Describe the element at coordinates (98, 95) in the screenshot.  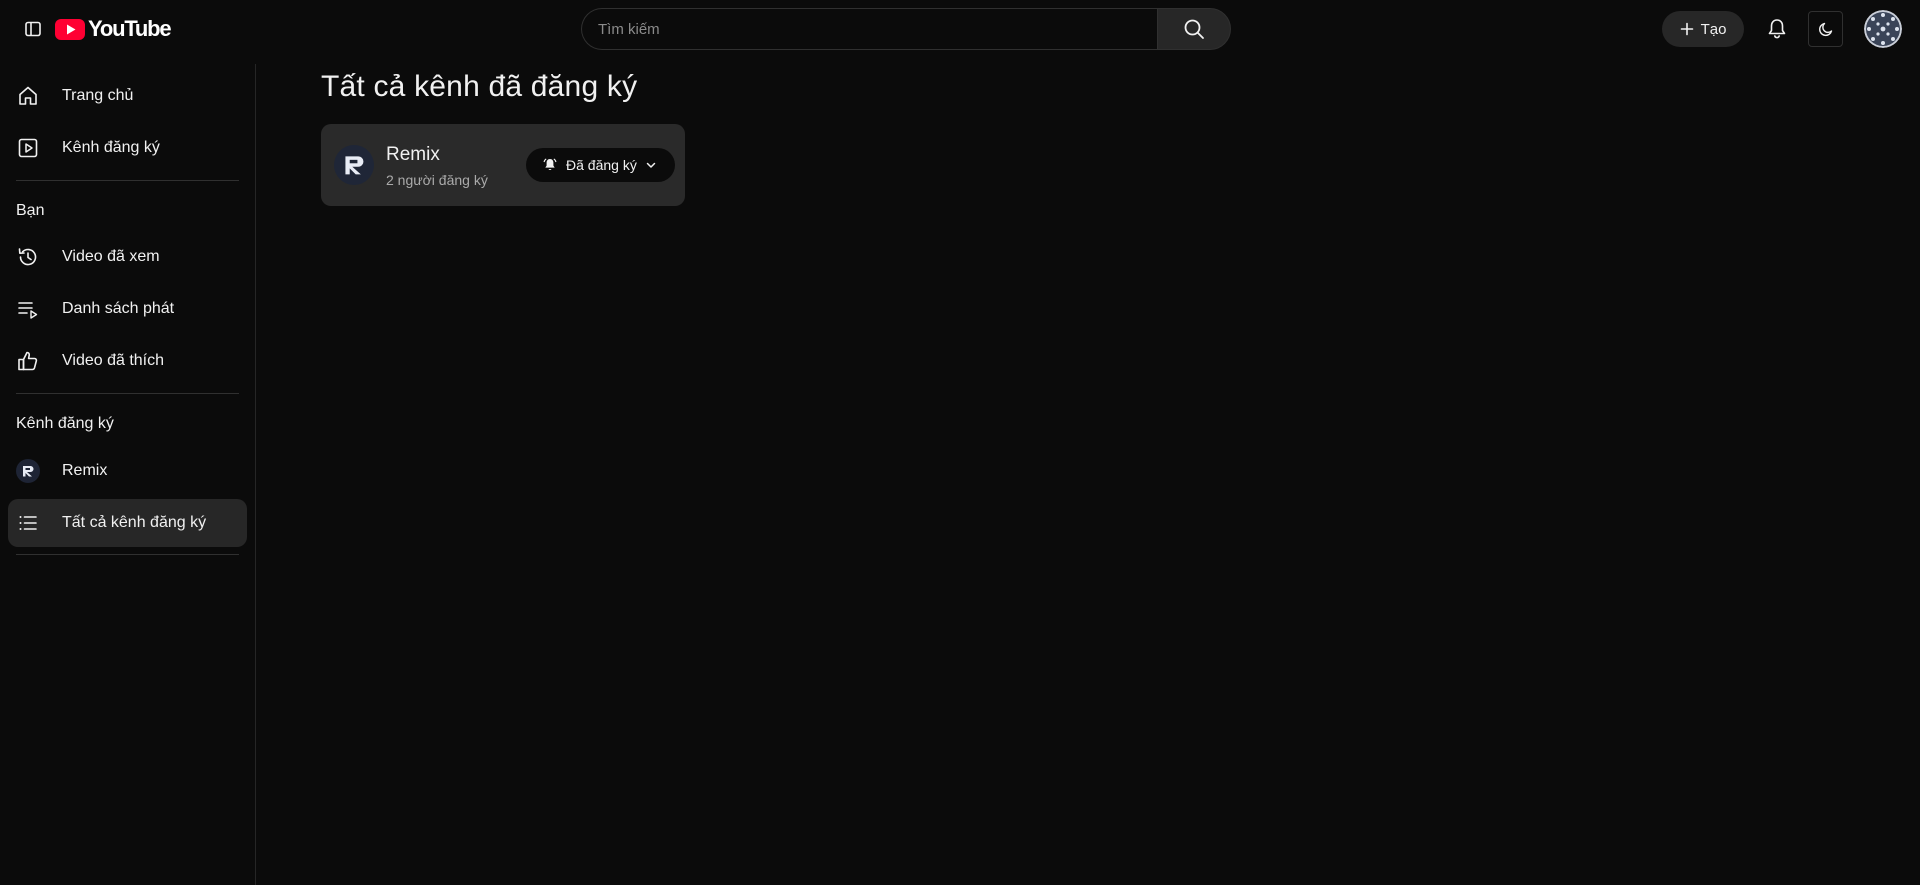
I see `sidebar-item-label: Trang chủ` at that location.